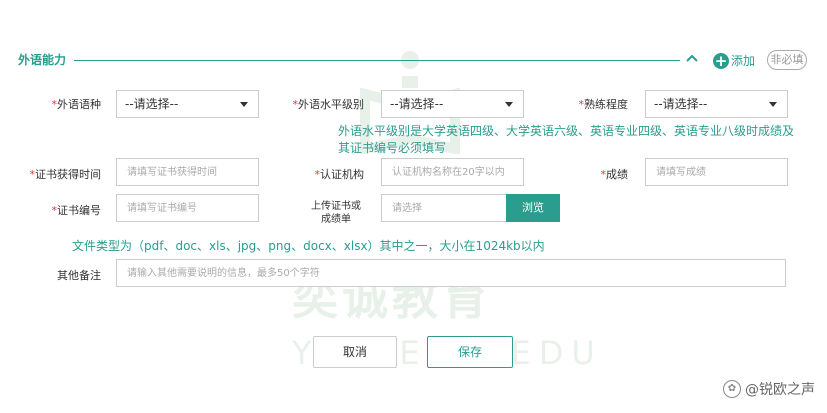  What do you see at coordinates (721, 60) in the screenshot?
I see `plus-circle-icon: +` at bounding box center [721, 60].